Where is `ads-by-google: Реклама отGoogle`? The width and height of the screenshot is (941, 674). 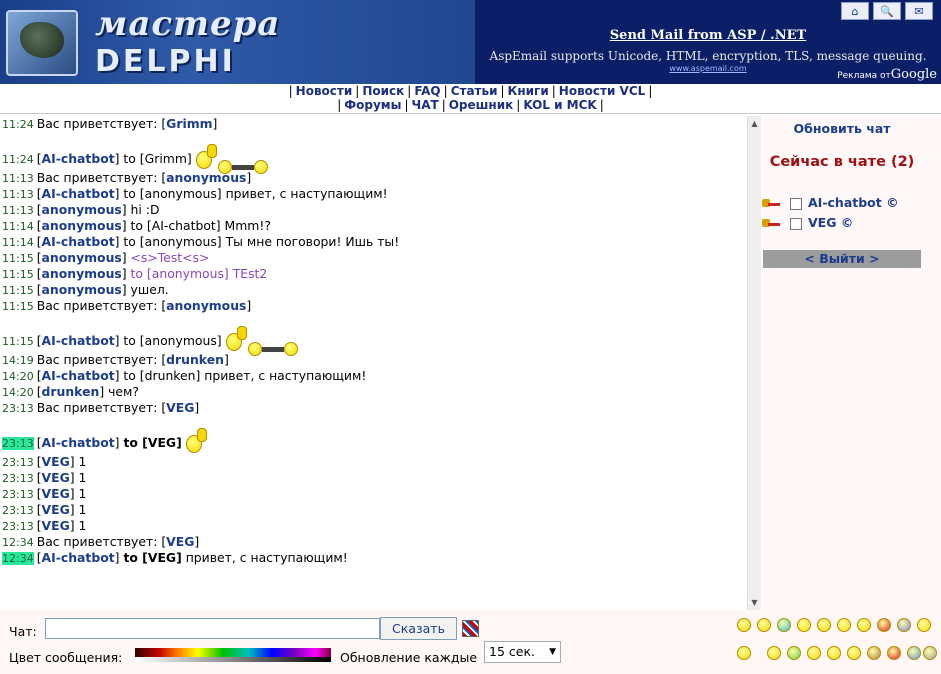 ads-by-google: Реклама отGoogle is located at coordinates (887, 74).